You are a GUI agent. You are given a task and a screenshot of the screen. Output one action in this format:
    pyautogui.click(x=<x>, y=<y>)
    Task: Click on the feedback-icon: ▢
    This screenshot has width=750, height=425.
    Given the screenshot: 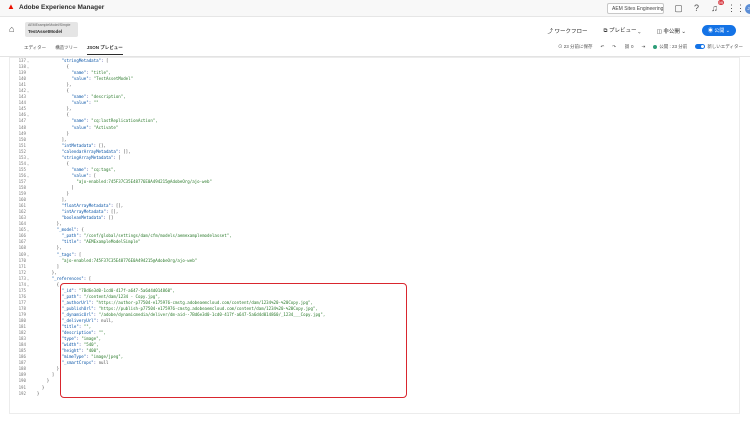 What is the action you would take?
    pyautogui.click(x=678, y=8)
    